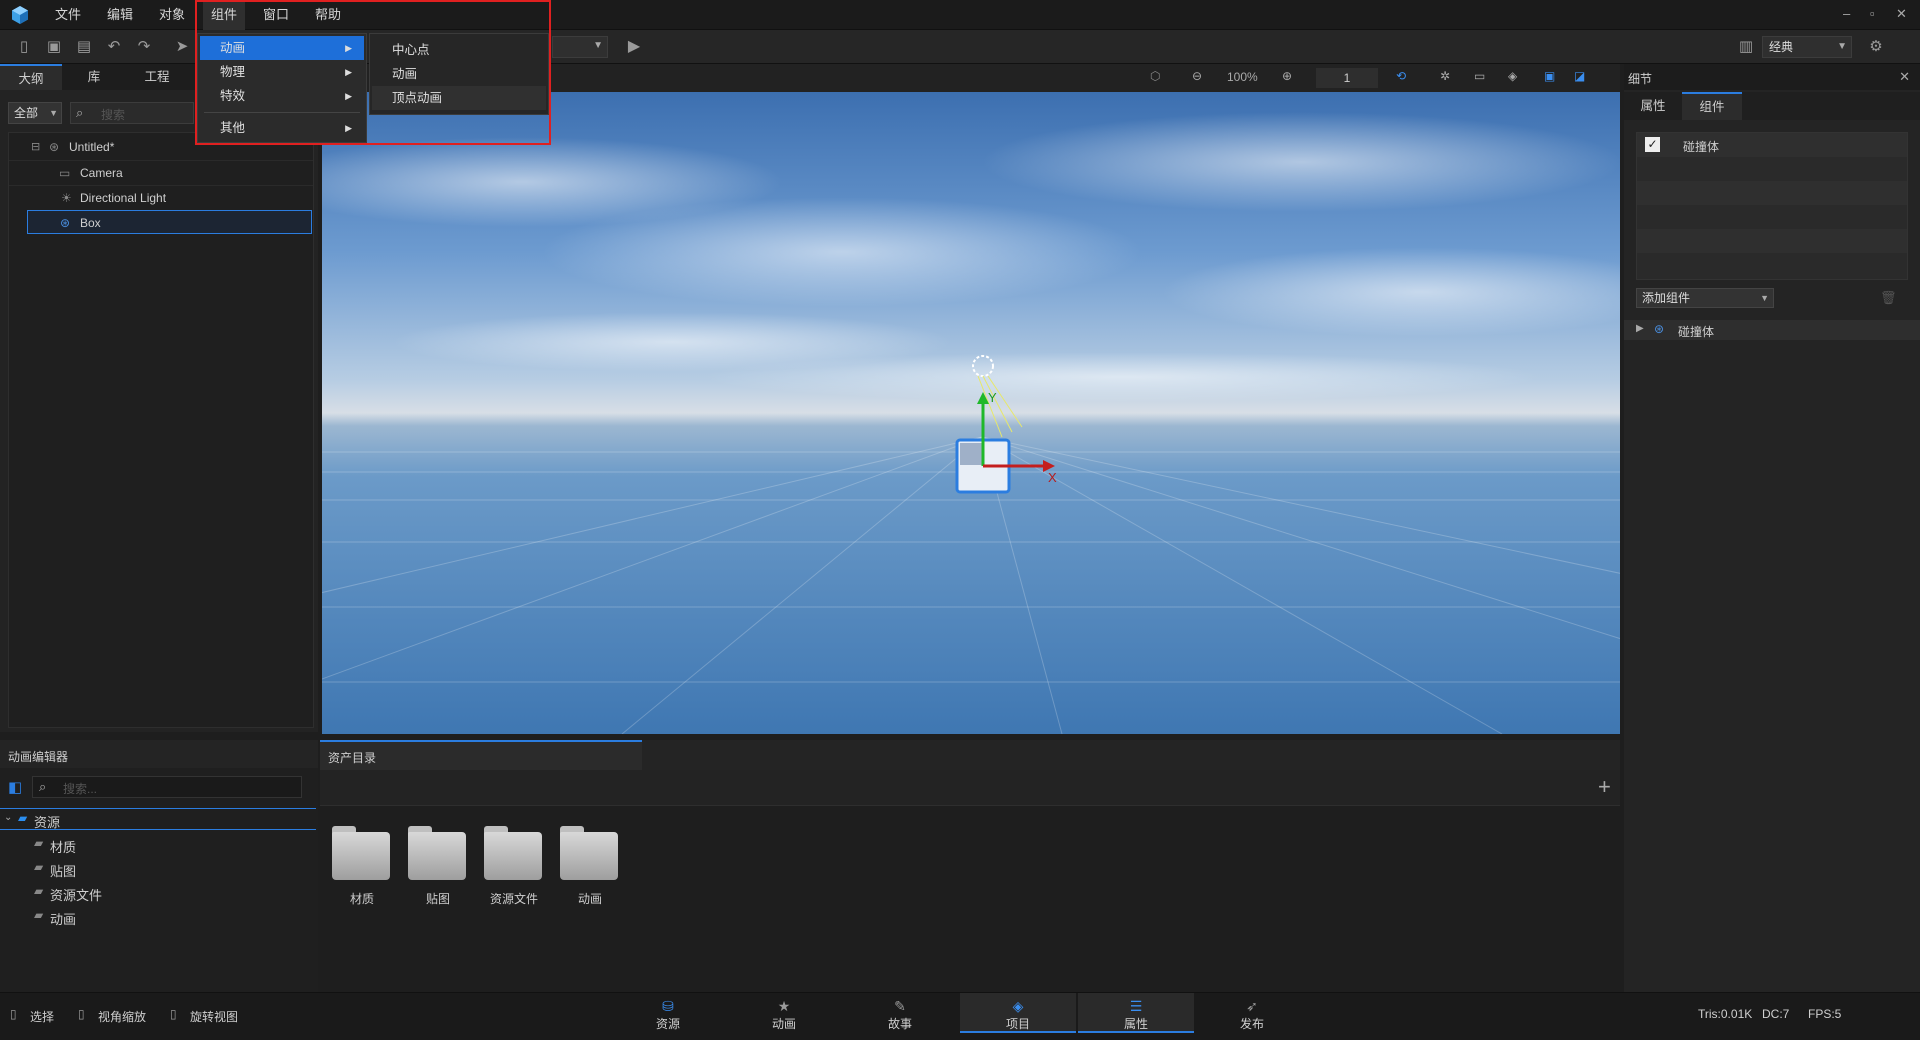 This screenshot has height=1040, width=1920. What do you see at coordinates (65, 173) in the screenshot?
I see `camera-icon: ▭` at bounding box center [65, 173].